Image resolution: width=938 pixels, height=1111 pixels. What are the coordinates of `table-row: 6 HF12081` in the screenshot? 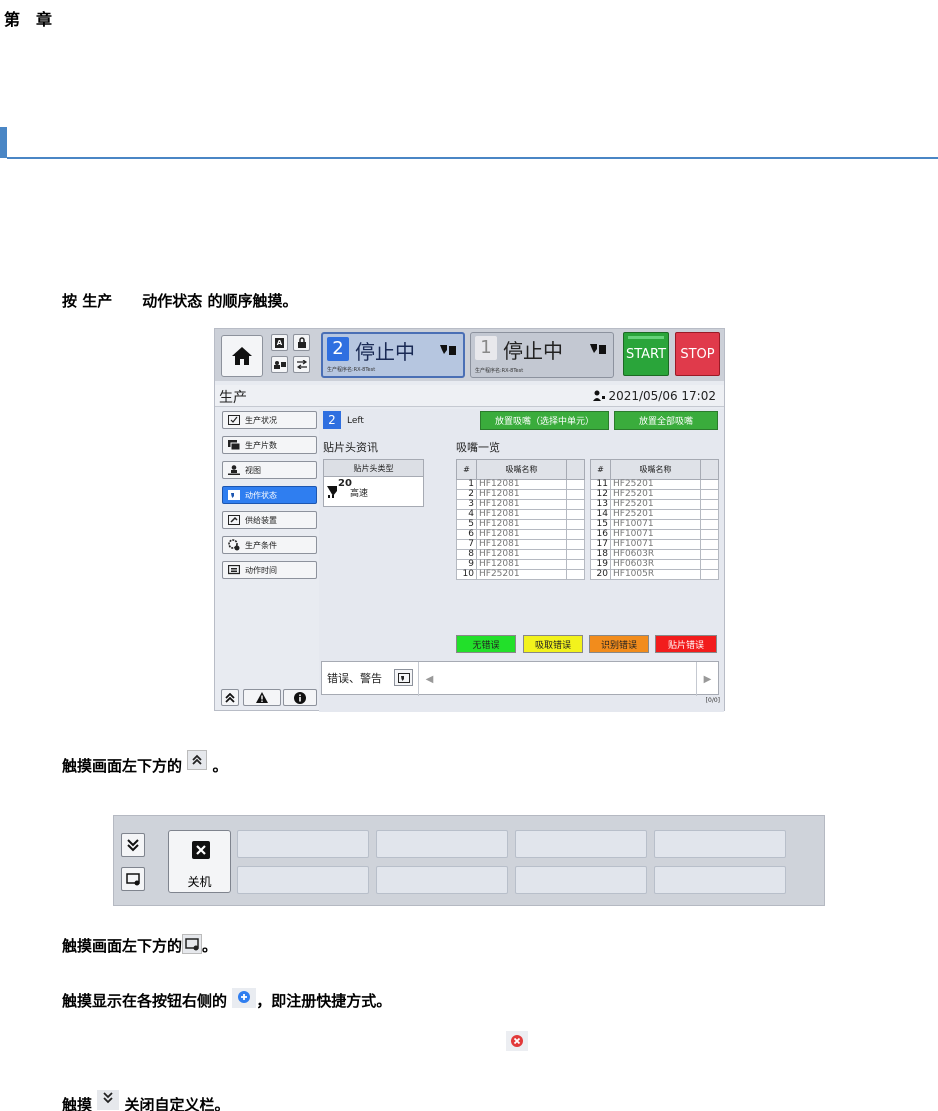 It's located at (520, 534).